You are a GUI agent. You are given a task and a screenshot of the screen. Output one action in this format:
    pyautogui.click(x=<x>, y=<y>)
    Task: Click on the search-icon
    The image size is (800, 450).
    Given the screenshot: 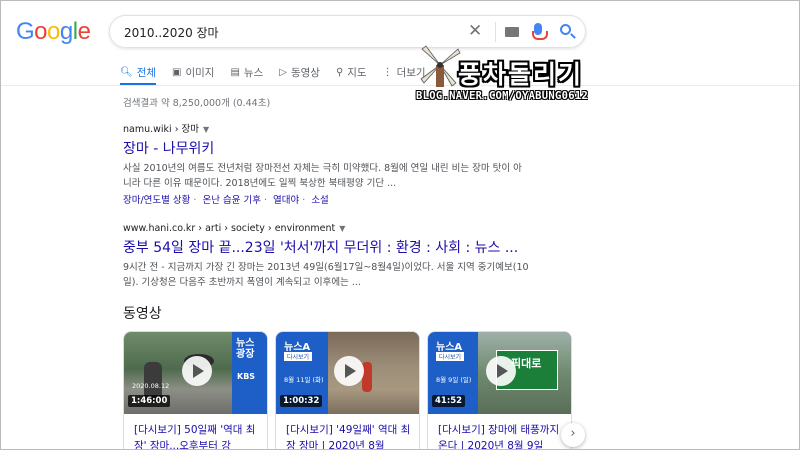 What is the action you would take?
    pyautogui.click(x=565, y=29)
    